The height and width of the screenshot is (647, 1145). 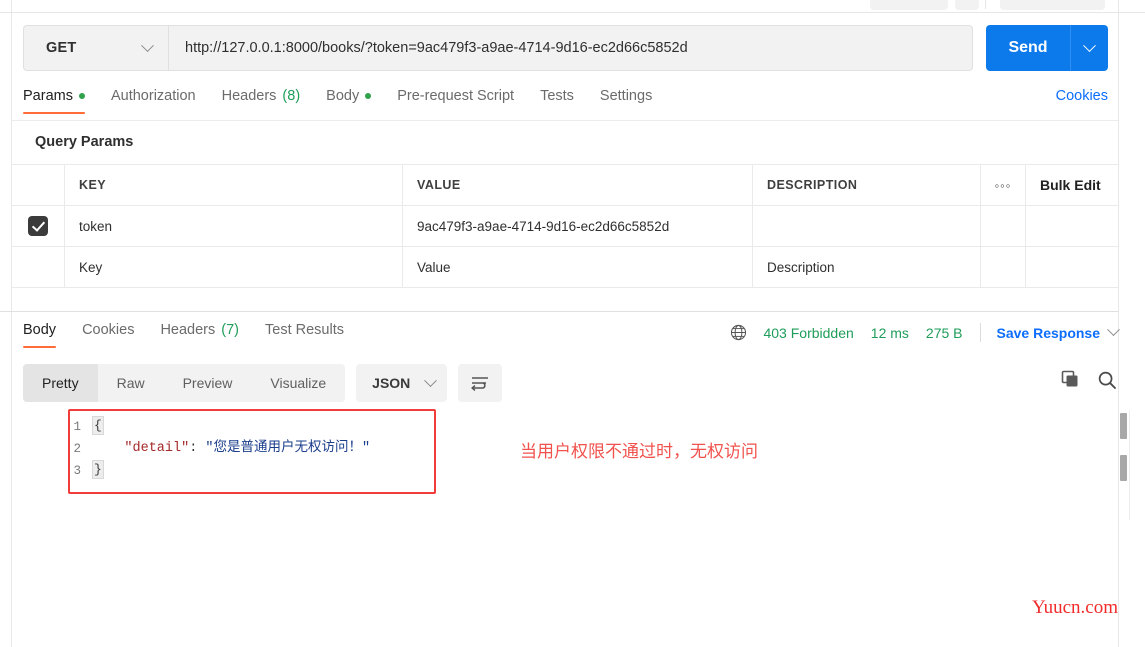 What do you see at coordinates (1049, 333) in the screenshot?
I see `save-response-button: Save Response` at bounding box center [1049, 333].